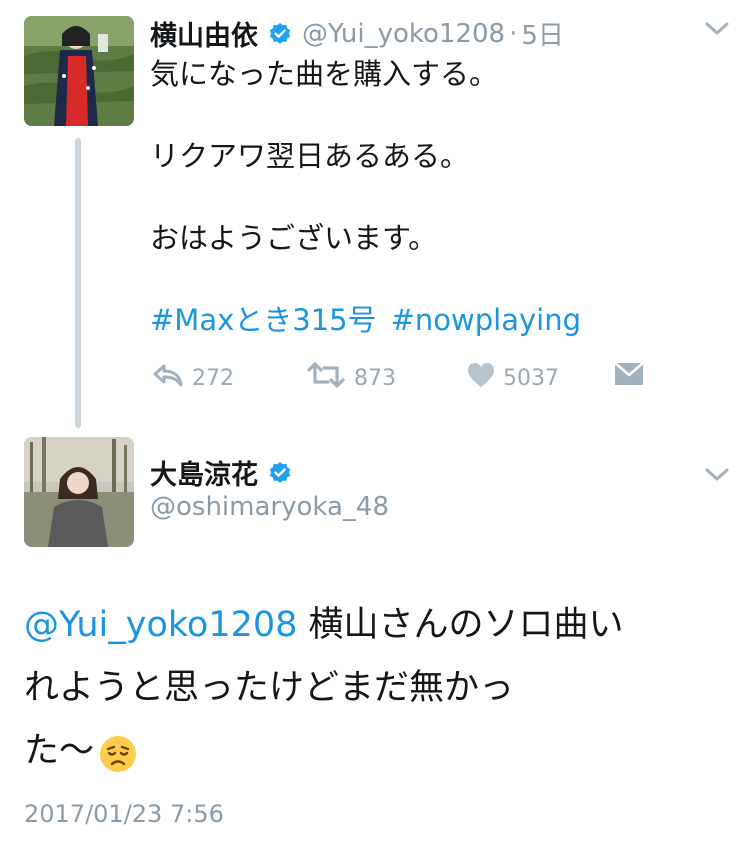 The width and height of the screenshot is (750, 855). Describe the element at coordinates (204, 33) in the screenshot. I see `author-name: 横山由依` at that location.